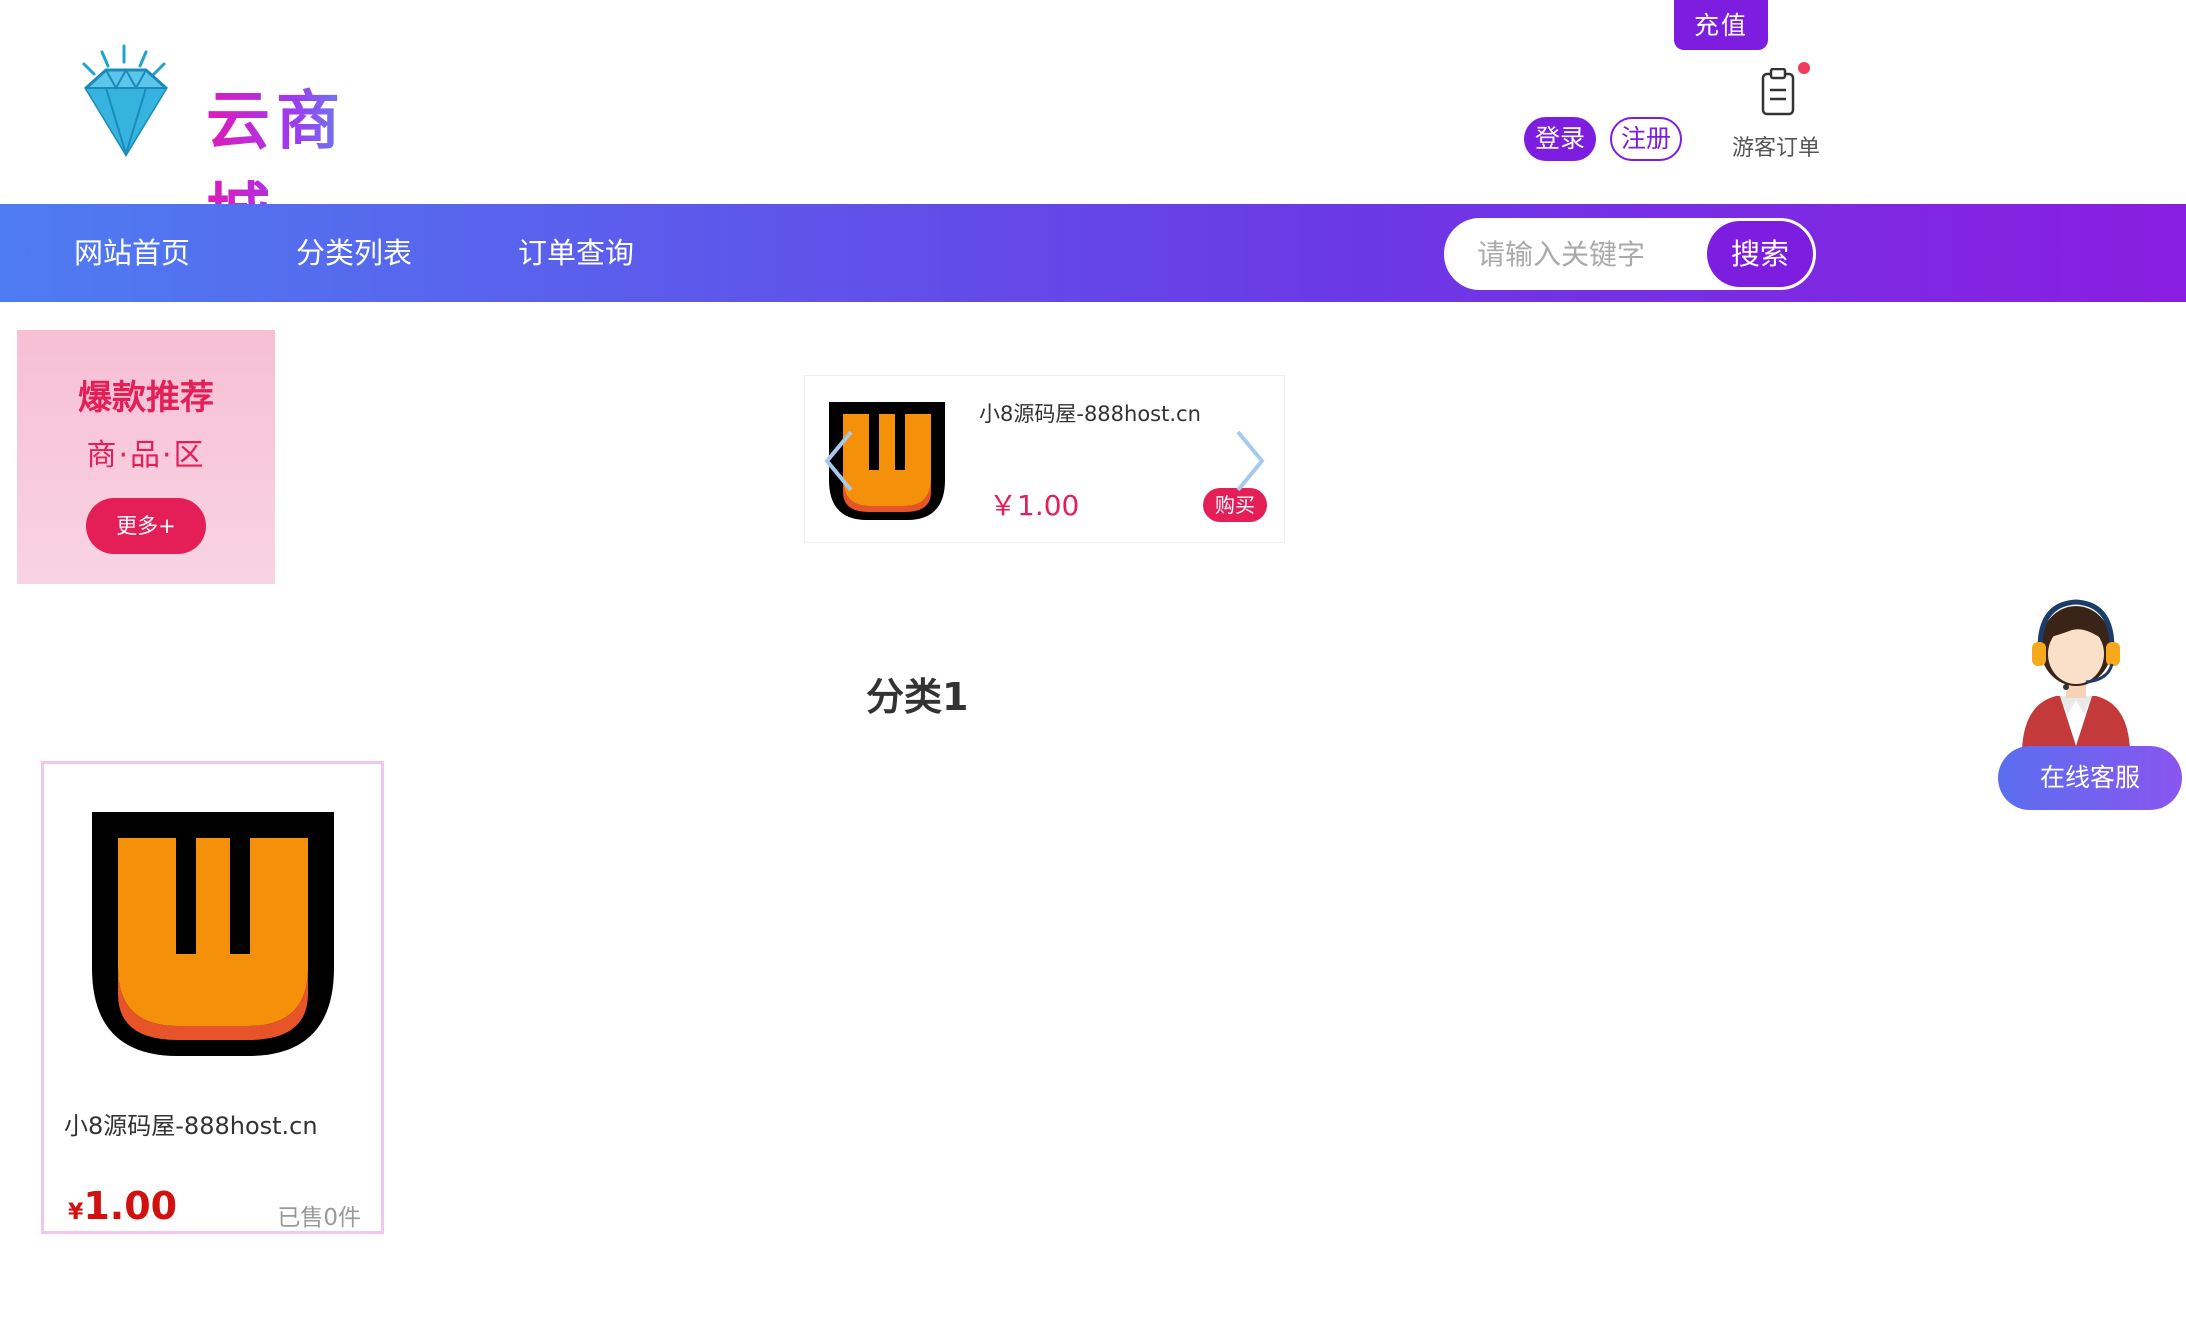 The image size is (2186, 1329). What do you see at coordinates (839, 461) in the screenshot?
I see `chevron-left-icon` at bounding box center [839, 461].